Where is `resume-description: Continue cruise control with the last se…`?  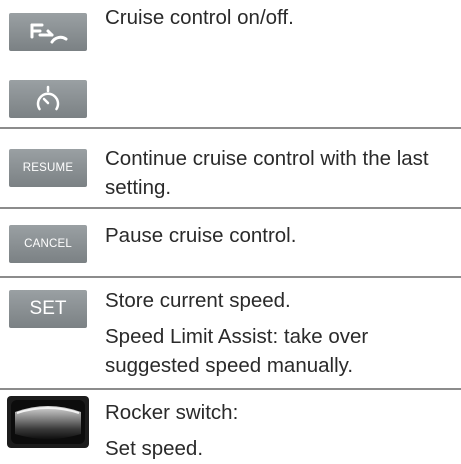
resume-description: Continue cruise control with the last se… is located at coordinates (267, 173).